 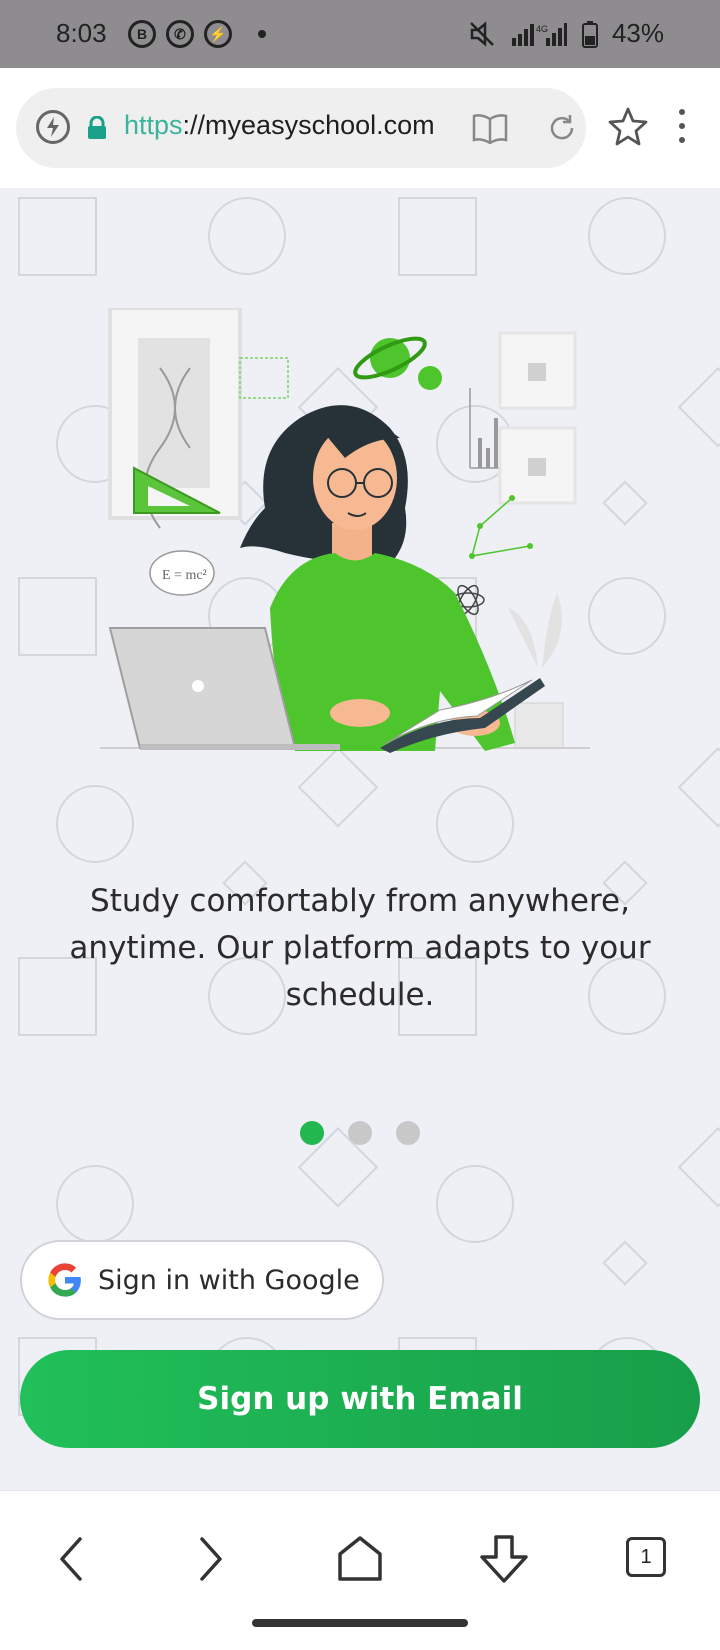 I want to click on svg-text: E = mc², so click(x=184, y=575).